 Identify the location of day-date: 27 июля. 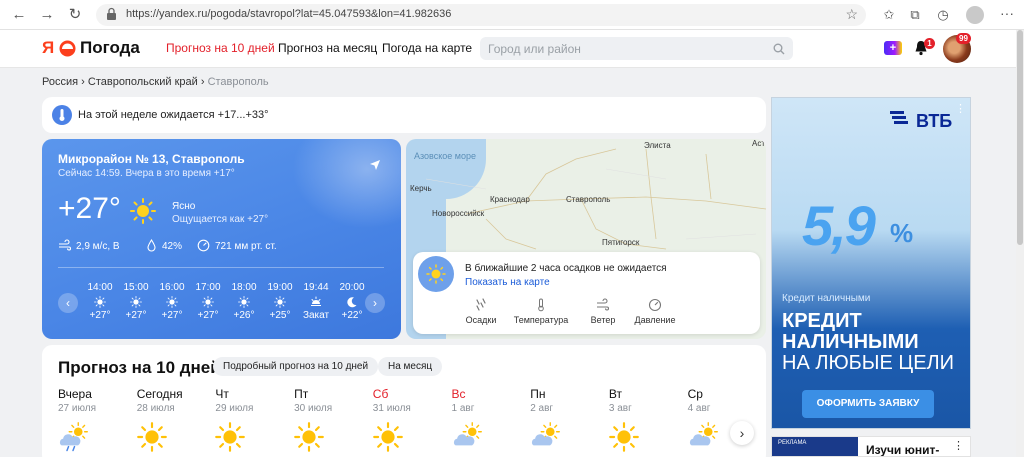
(77, 408).